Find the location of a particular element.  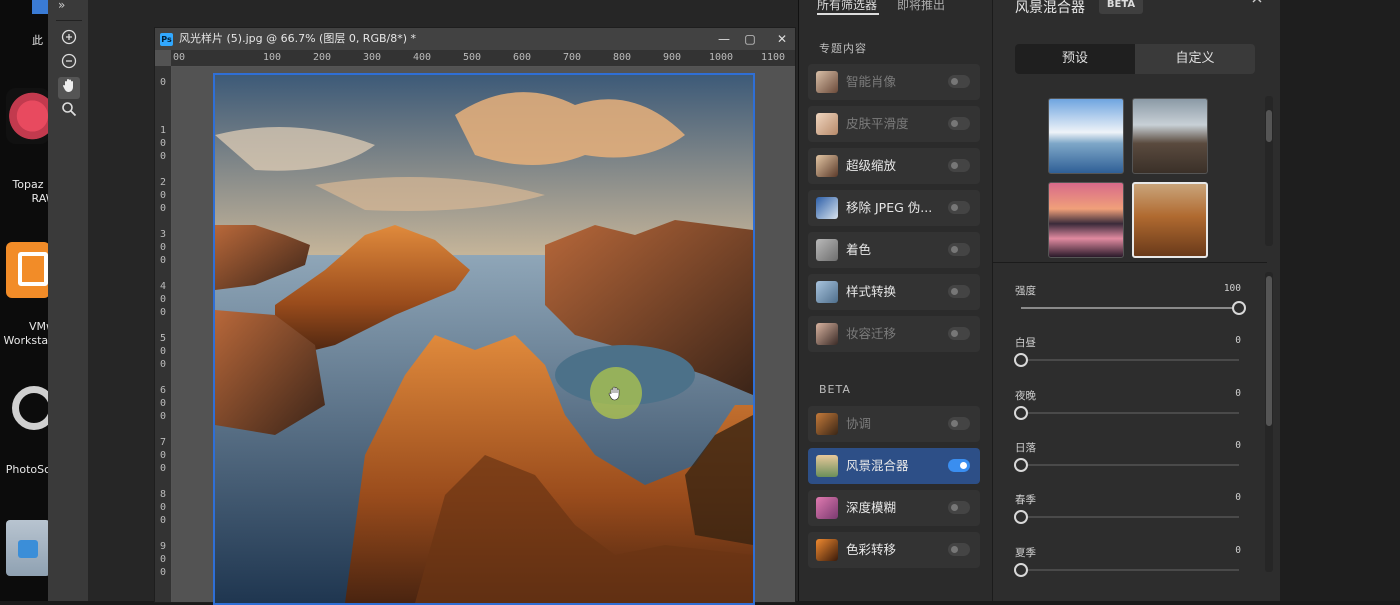

tab-all-filters: 所有筛选器 is located at coordinates (847, 6).